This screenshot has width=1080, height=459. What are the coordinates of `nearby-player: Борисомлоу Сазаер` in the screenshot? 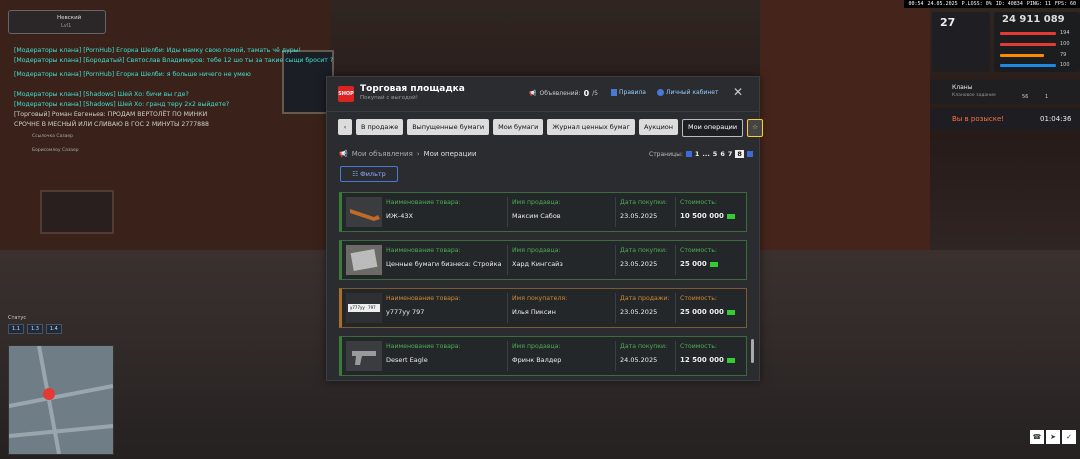 It's located at (55, 150).